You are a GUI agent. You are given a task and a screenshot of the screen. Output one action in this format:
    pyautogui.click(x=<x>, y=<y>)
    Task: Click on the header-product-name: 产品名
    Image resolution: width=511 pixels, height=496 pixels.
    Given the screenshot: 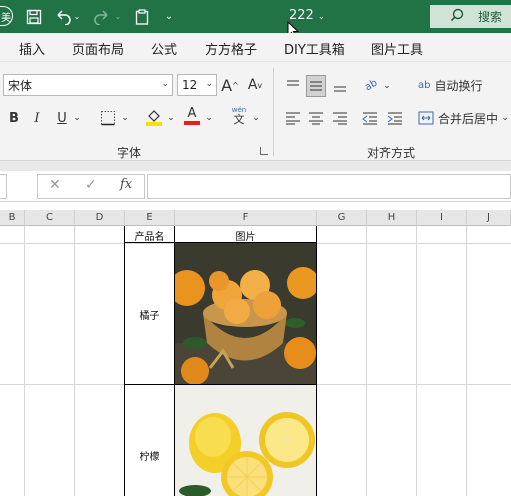 What is the action you would take?
    pyautogui.click(x=149, y=235)
    